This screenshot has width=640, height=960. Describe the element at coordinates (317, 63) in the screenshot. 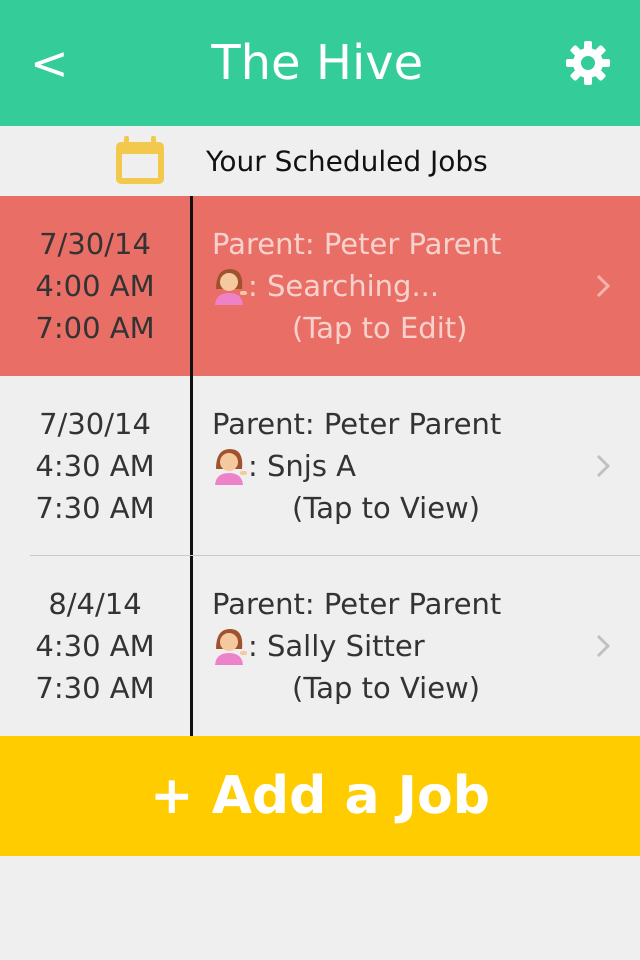

I see `app-title: The Hive` at that location.